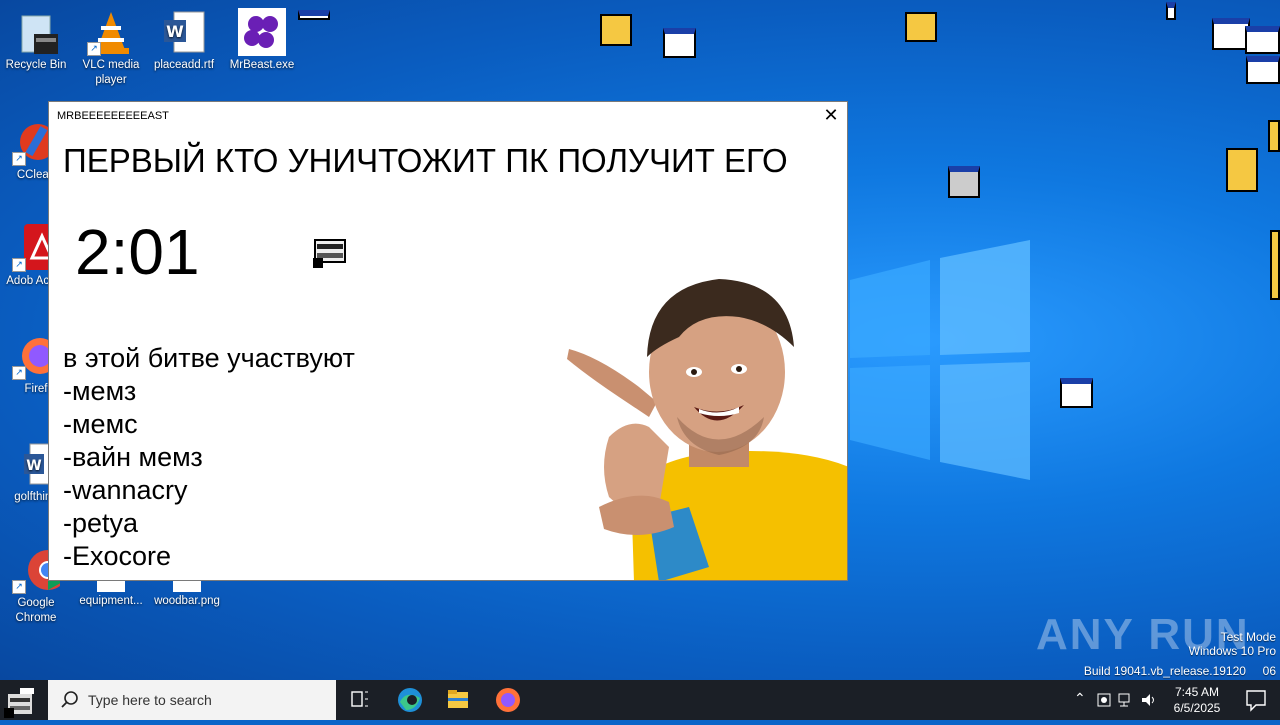 This screenshot has width=1280, height=725. I want to click on test-mode-watermark: Test Mode Windows 10 Pro, so click(1213, 644).